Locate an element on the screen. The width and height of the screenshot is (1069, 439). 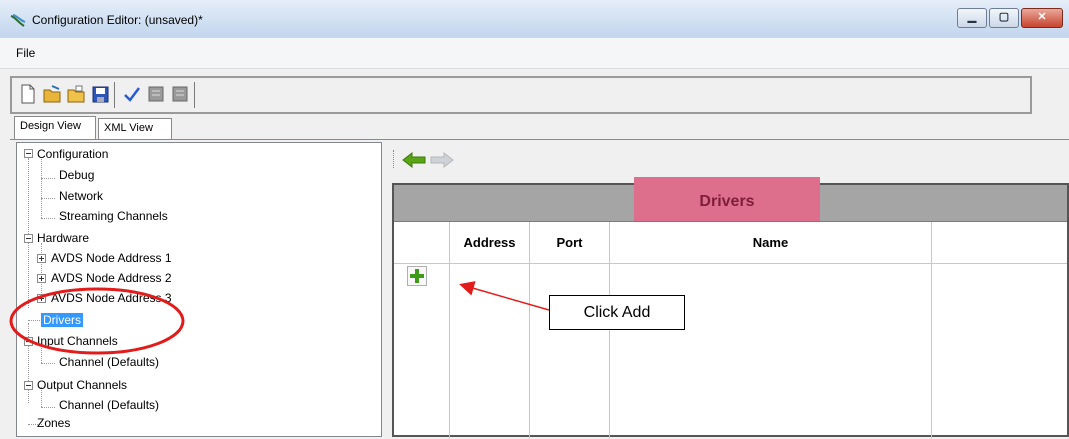
highlight-ellipse is located at coordinates (97, 321).